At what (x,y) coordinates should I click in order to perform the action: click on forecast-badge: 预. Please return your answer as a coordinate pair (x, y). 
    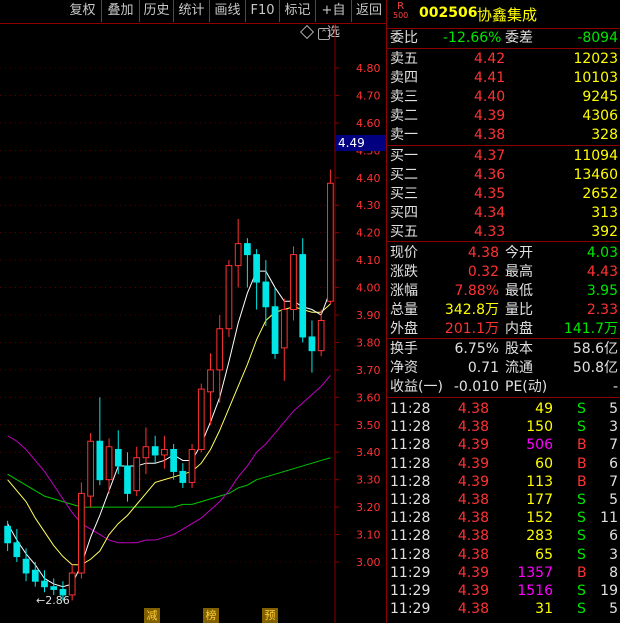
    Looking at the image, I should click on (270, 615).